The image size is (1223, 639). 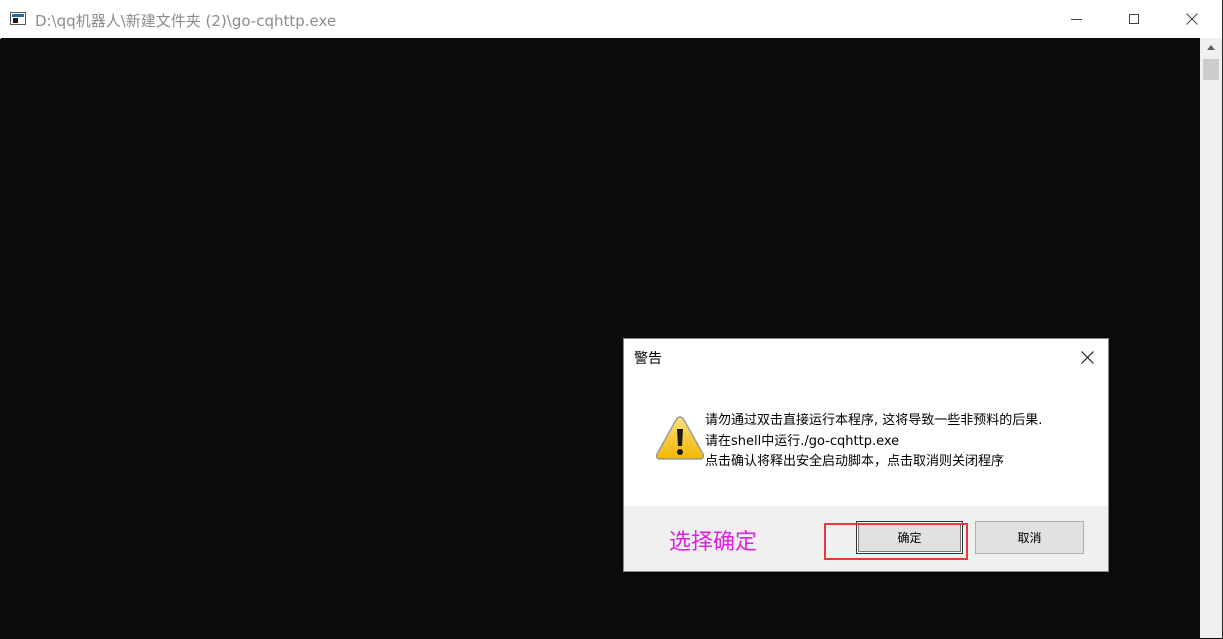 I want to click on maximize-button, so click(x=1134, y=19).